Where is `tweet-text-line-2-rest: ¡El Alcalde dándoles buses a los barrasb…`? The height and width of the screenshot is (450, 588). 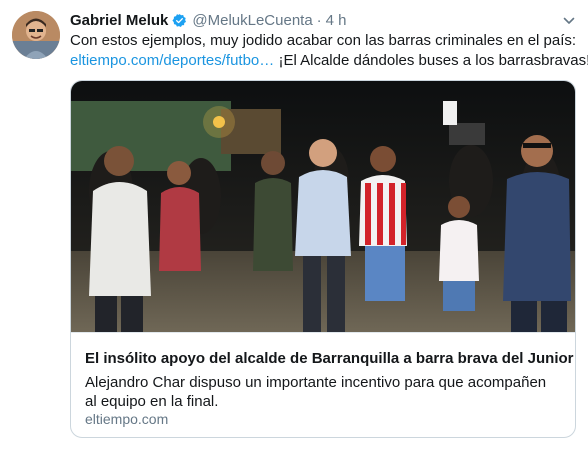 tweet-text-line-2-rest: ¡El Alcalde dándoles buses a los barrasb… is located at coordinates (431, 60).